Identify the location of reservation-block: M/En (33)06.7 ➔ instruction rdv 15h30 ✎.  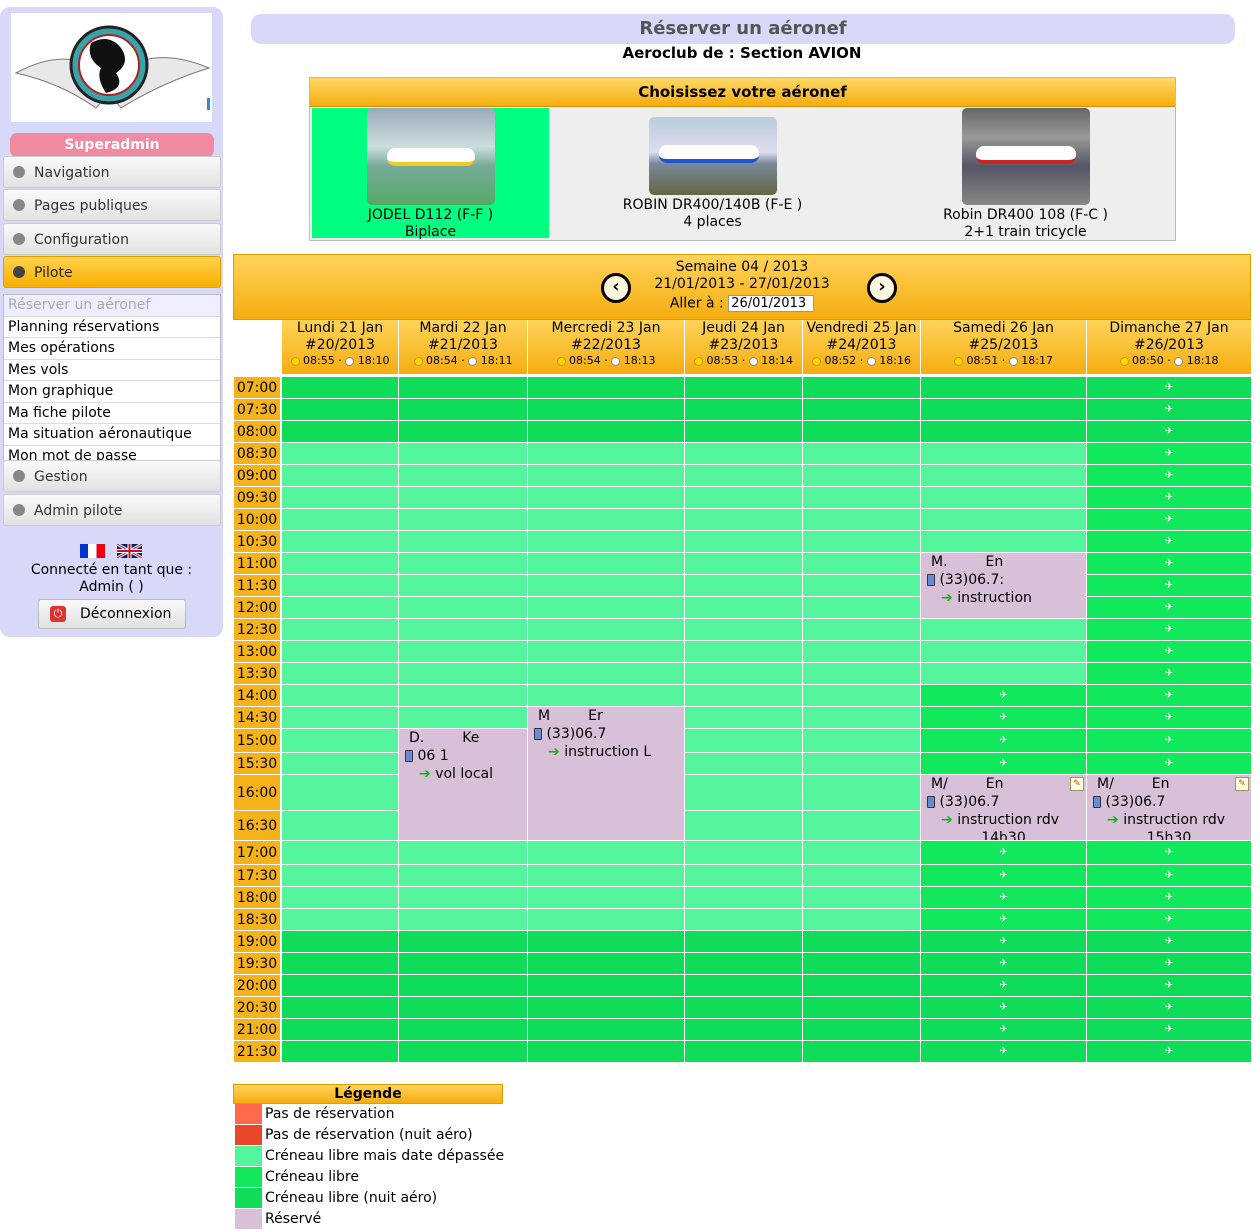
(1168, 807).